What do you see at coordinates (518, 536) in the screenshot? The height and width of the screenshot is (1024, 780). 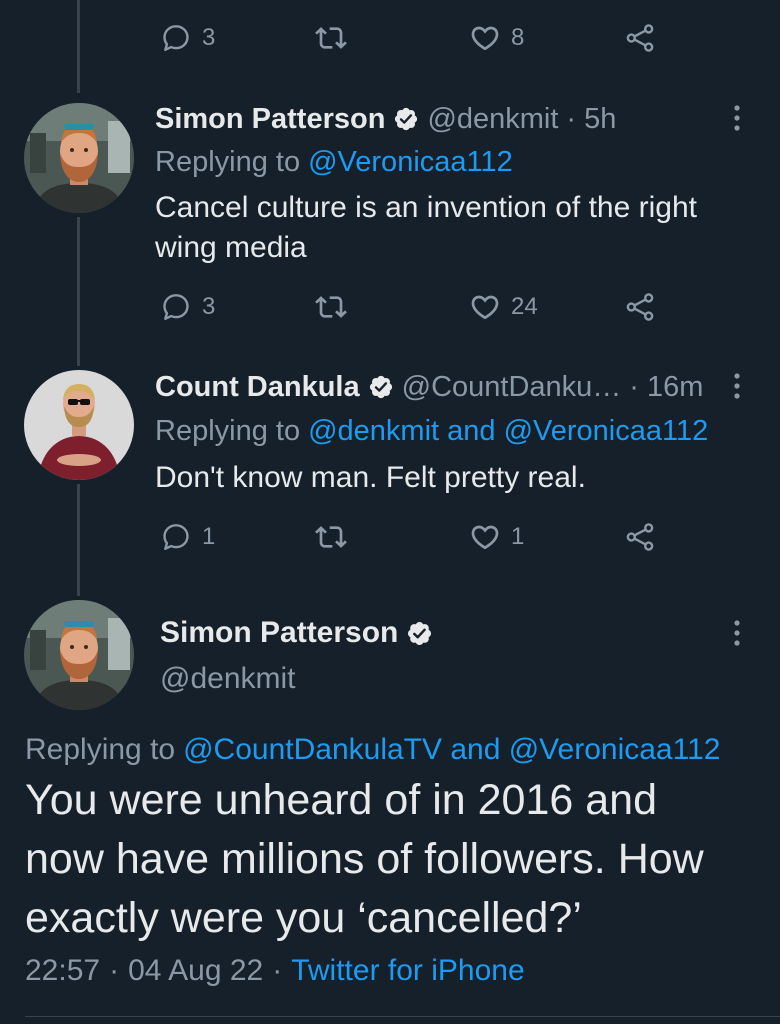 I see `like-count: 1` at bounding box center [518, 536].